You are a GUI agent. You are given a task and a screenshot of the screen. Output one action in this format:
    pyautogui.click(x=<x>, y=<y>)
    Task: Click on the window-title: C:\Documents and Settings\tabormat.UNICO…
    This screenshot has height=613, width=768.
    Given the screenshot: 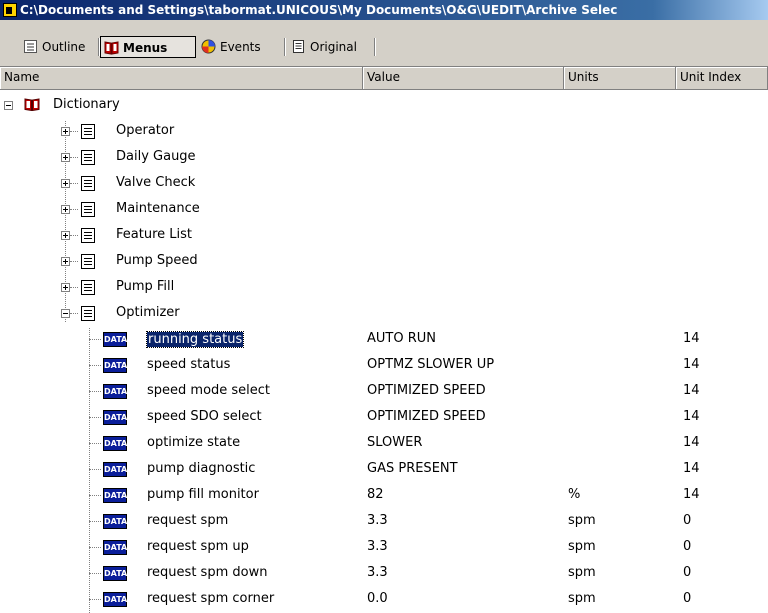 What is the action you would take?
    pyautogui.click(x=319, y=10)
    